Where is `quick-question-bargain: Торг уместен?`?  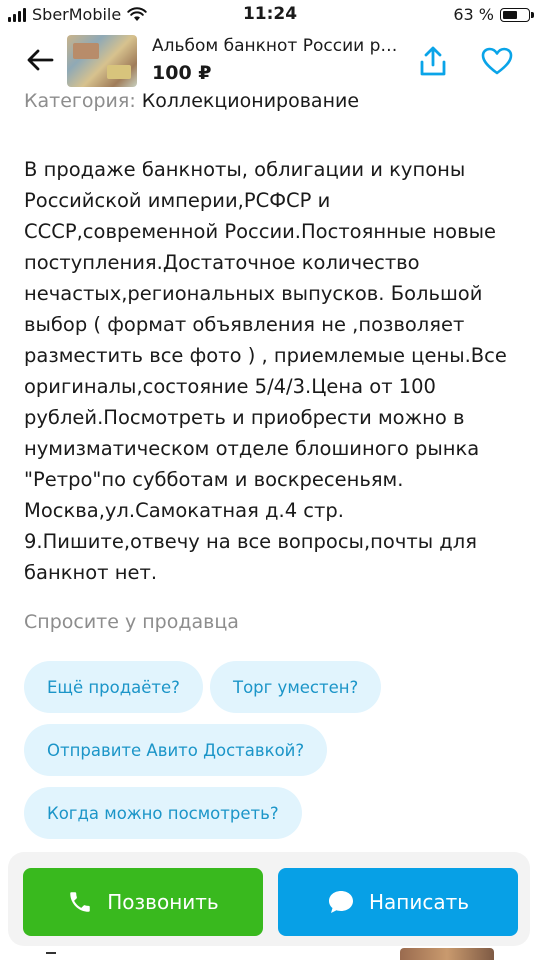 quick-question-bargain: Торг уместен? is located at coordinates (296, 687).